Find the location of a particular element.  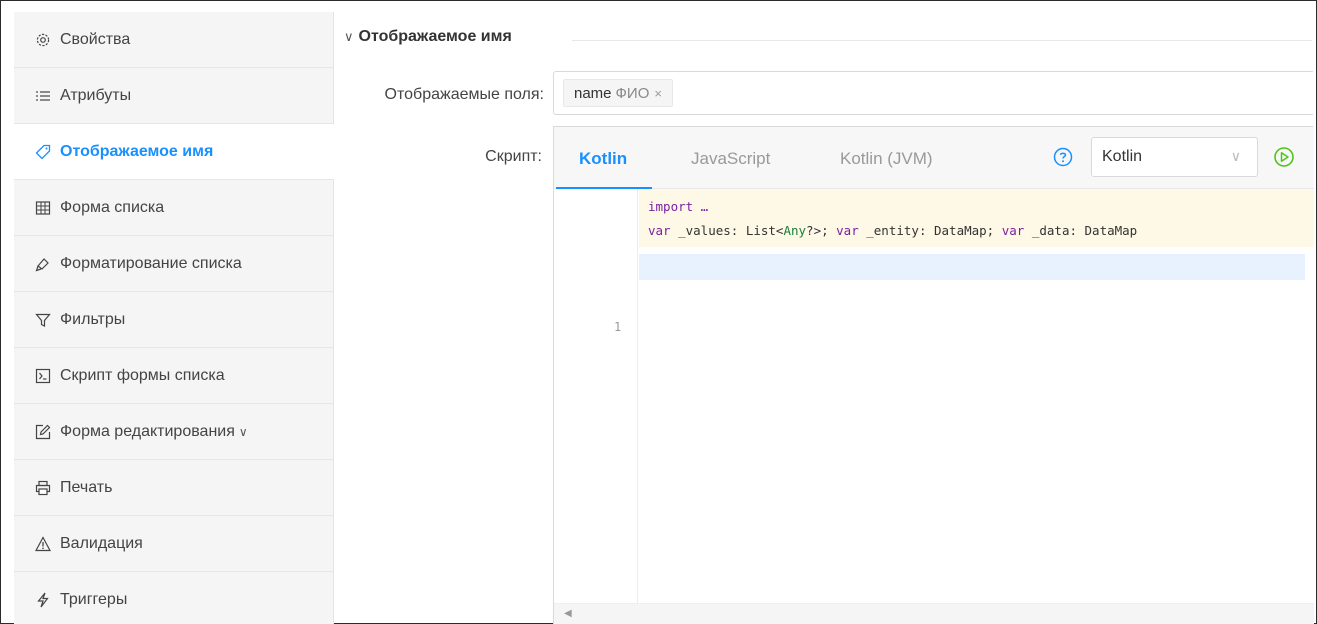

horizontal-scrollbar: ◀ is located at coordinates (934, 613).